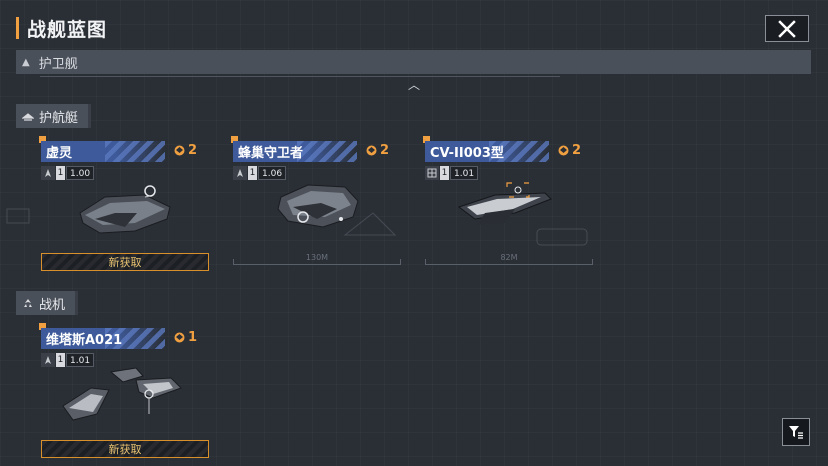  I want to click on blueprint-count: 1, so click(185, 337).